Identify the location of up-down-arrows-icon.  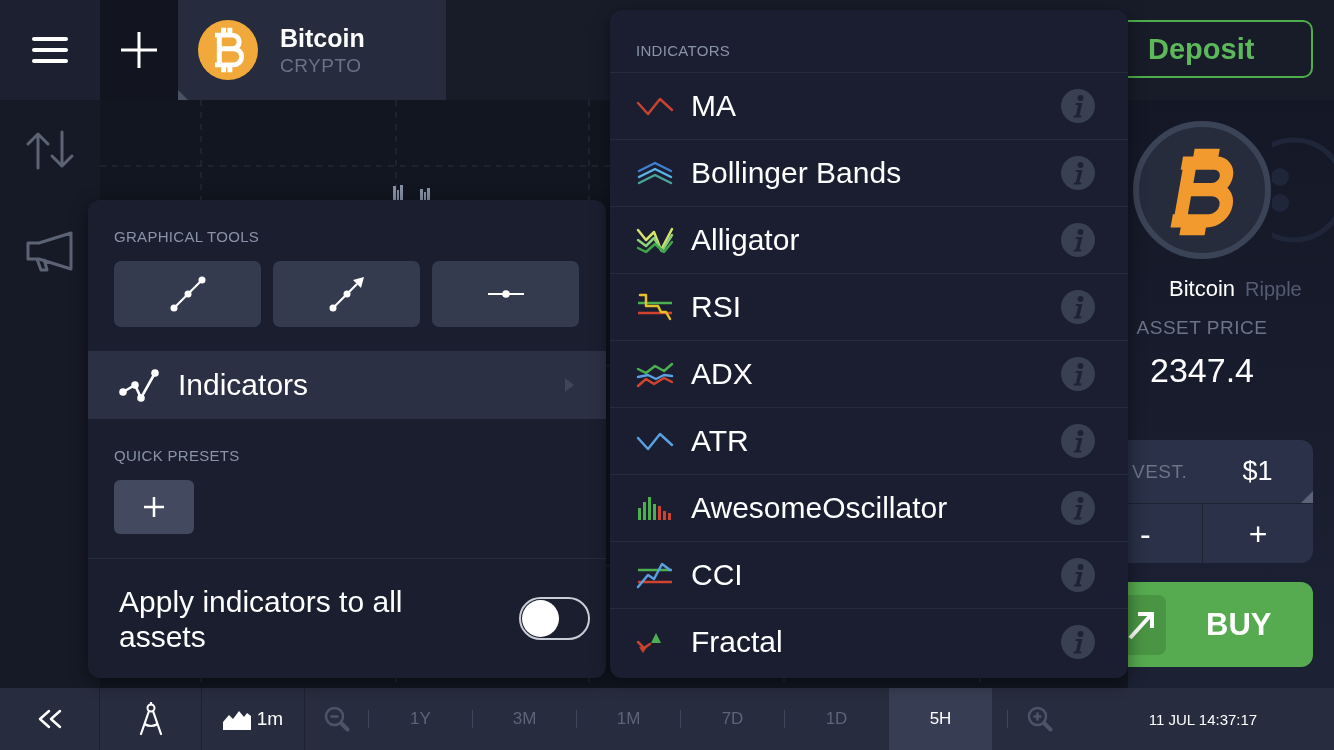
(50, 150).